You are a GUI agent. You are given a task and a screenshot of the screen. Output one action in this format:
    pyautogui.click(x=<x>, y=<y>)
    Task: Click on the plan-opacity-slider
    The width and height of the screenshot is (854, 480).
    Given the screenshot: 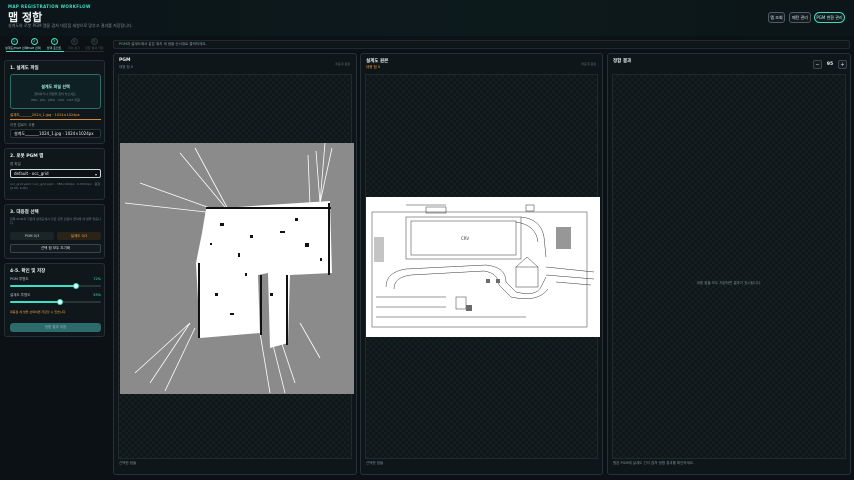 What is the action you would take?
    pyautogui.click(x=55, y=302)
    